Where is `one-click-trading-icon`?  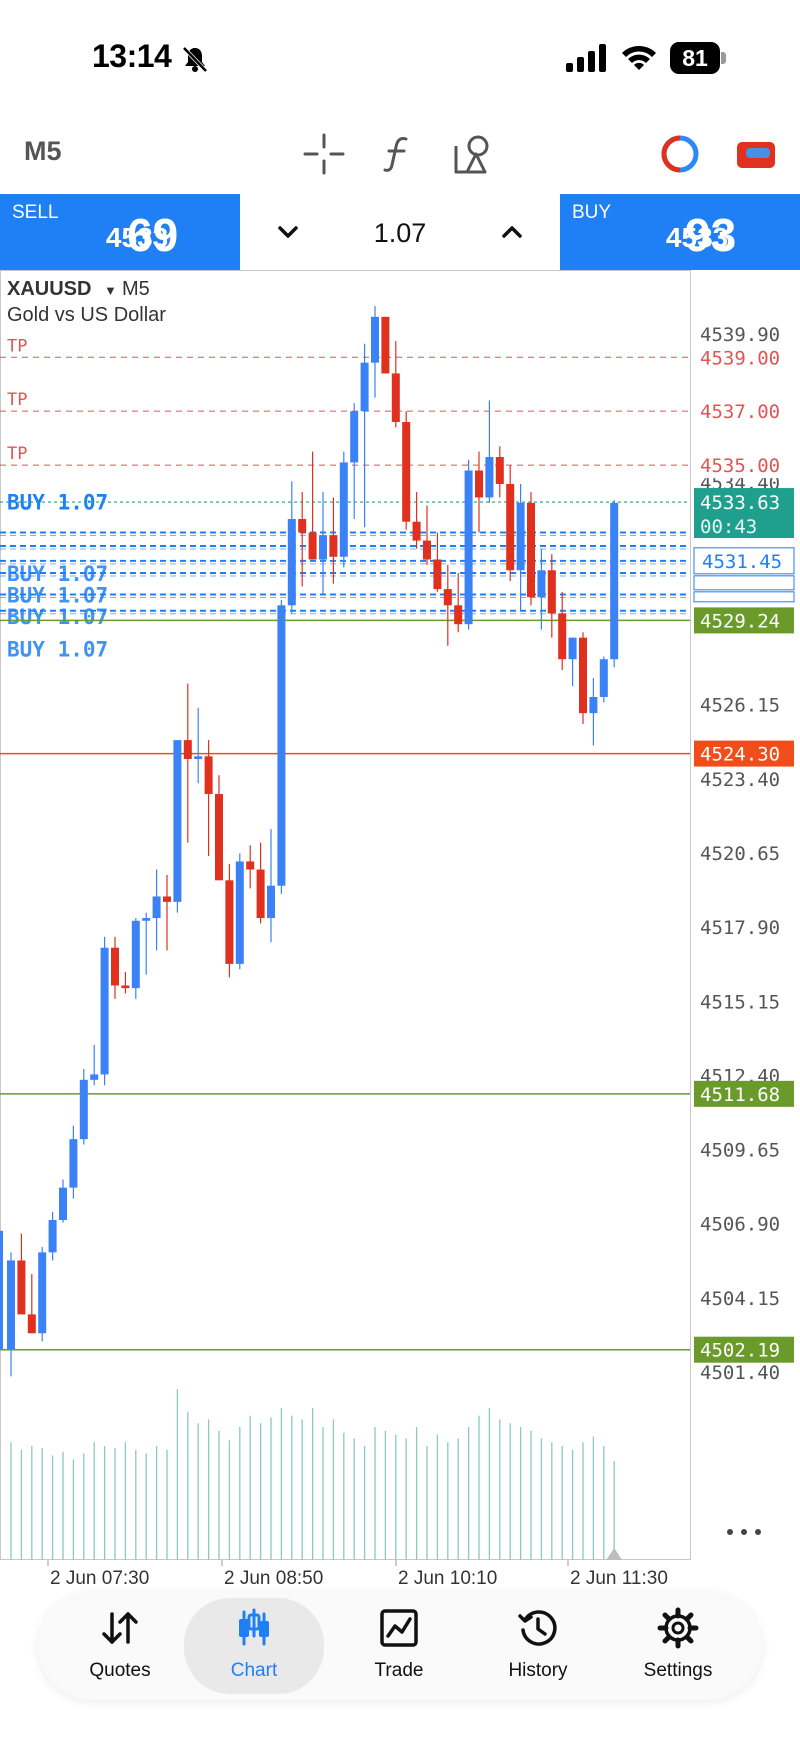 one-click-trading-icon is located at coordinates (680, 154).